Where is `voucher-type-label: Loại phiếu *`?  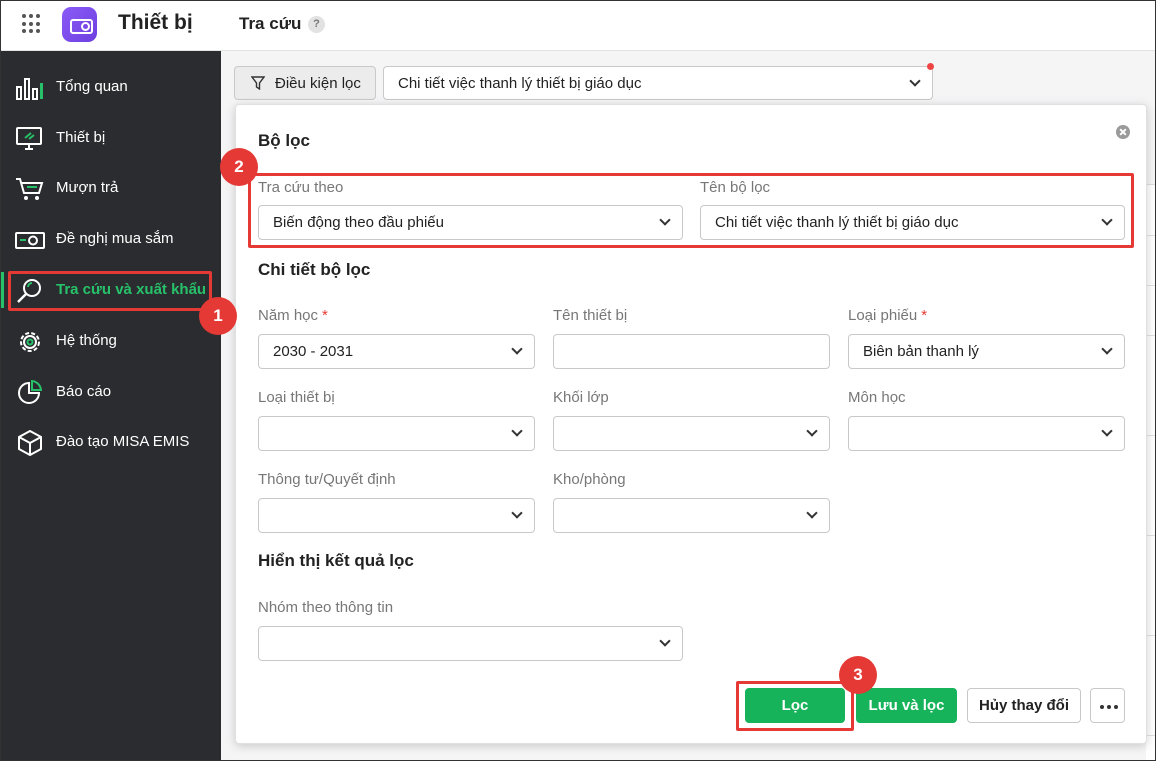
voucher-type-label: Loại phiếu * is located at coordinates (888, 315).